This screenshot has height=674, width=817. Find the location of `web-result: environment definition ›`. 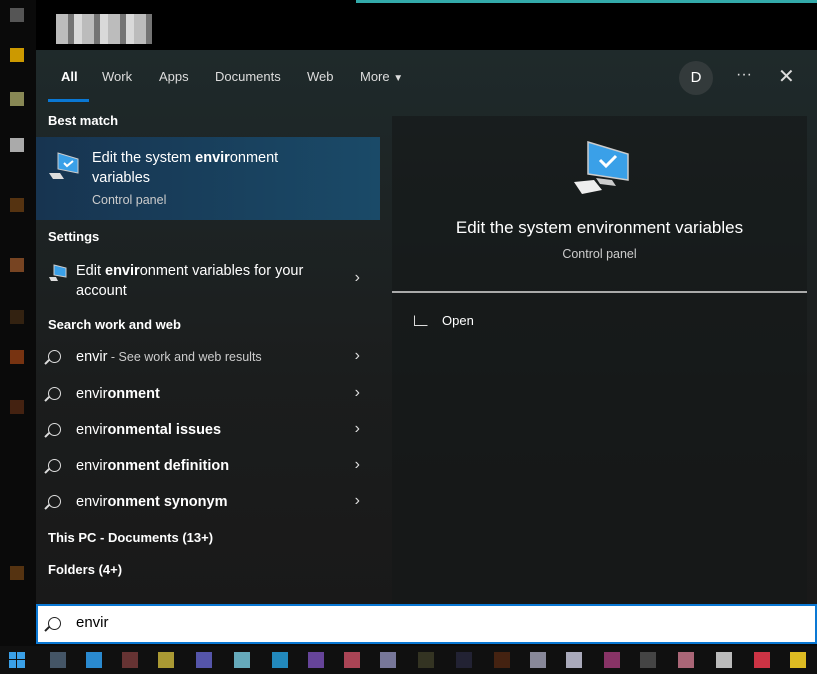

web-result: environment definition › is located at coordinates (208, 467).